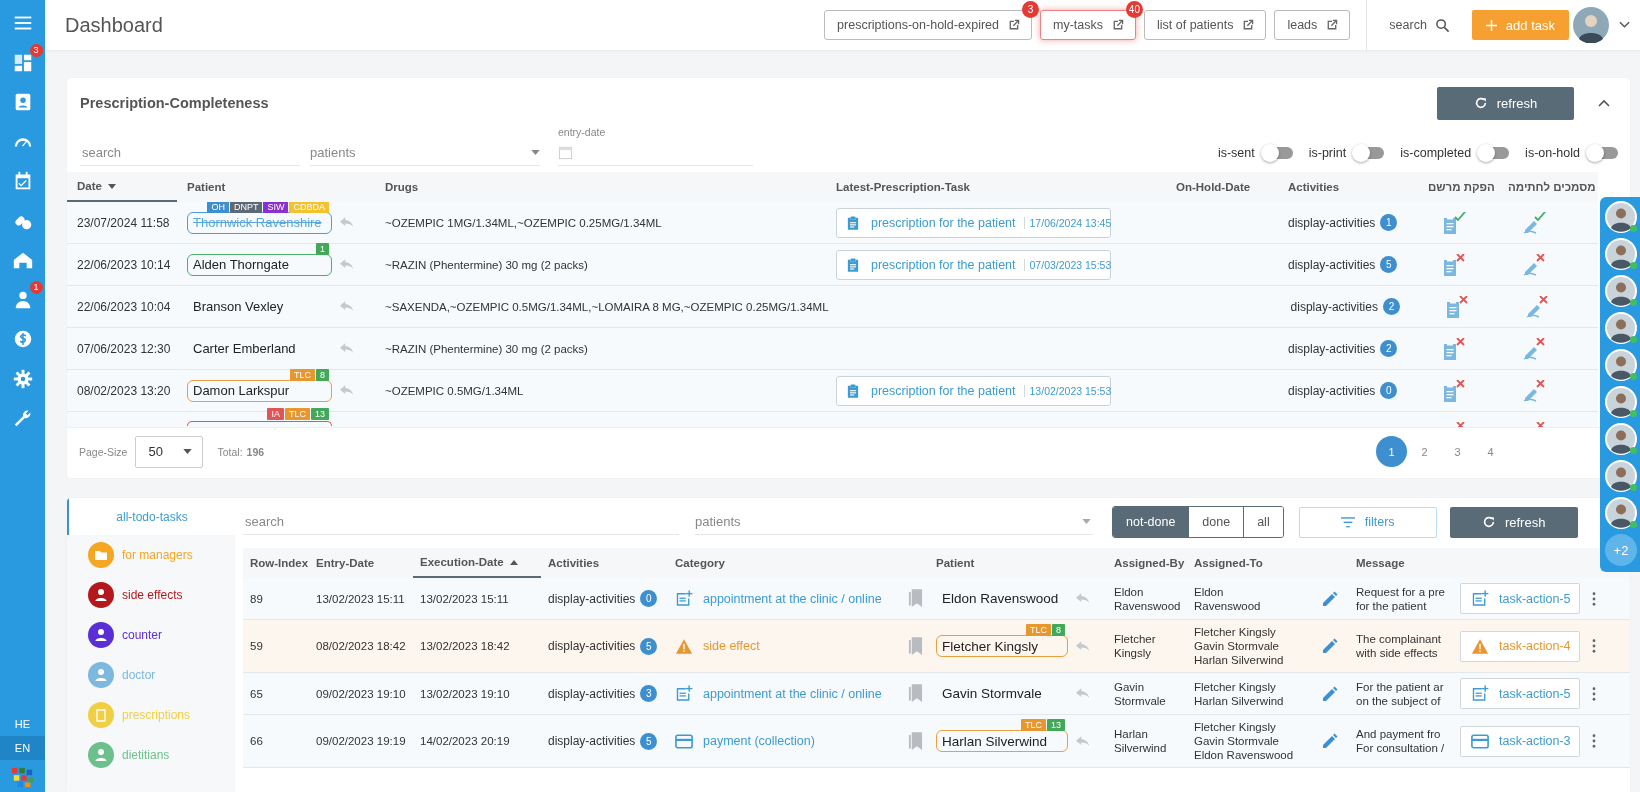 This screenshot has height=792, width=1640. Describe the element at coordinates (1263, 522) in the screenshot. I see `status-option: all` at that location.